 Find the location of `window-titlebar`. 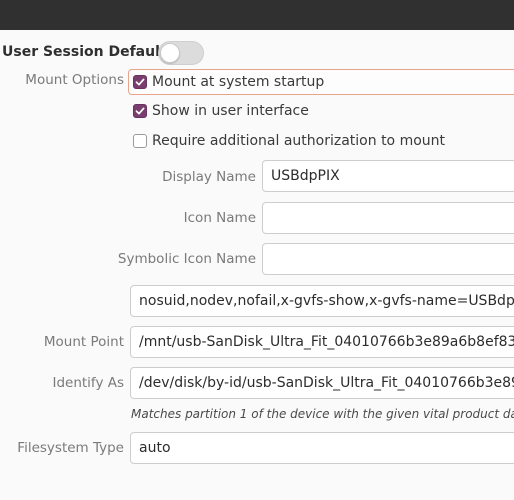

window-titlebar is located at coordinates (257, 15).